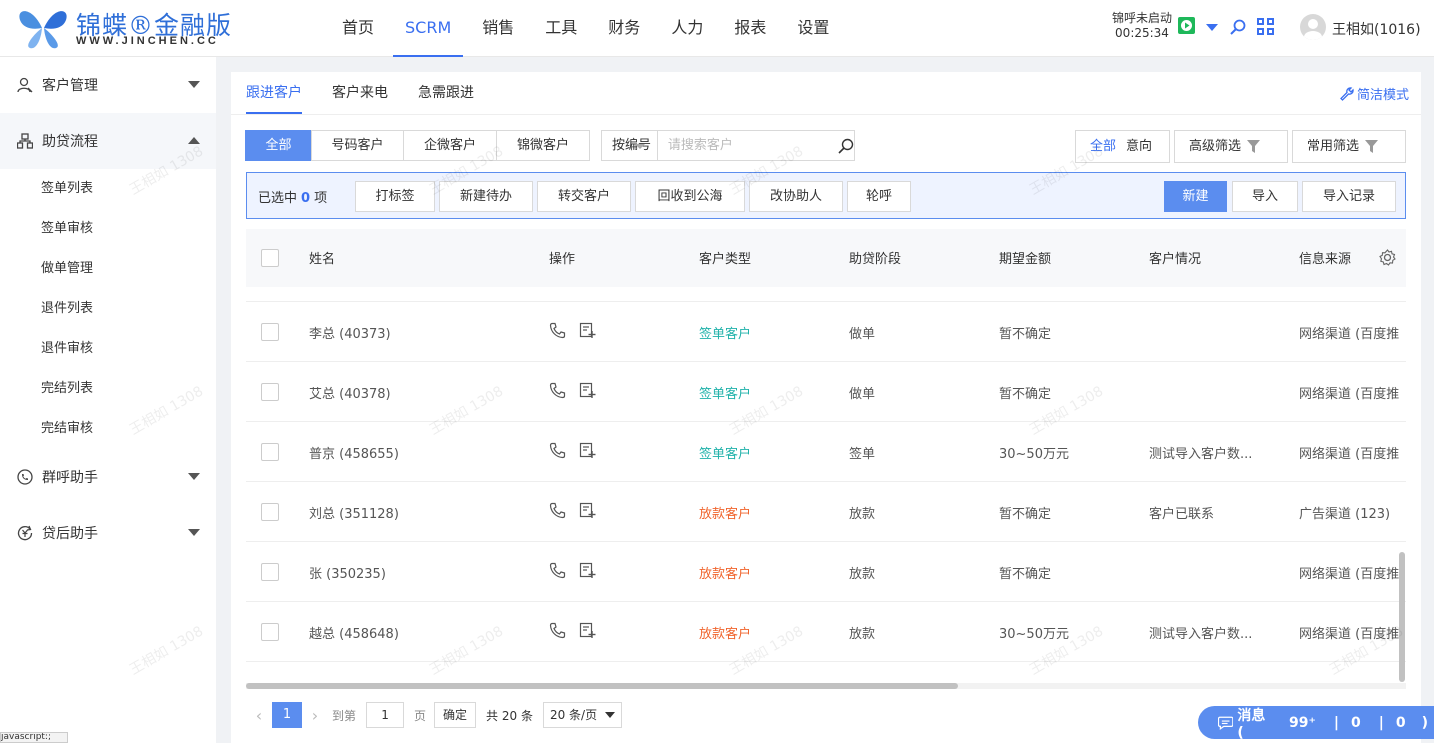 Image resolution: width=1434 pixels, height=743 pixels. What do you see at coordinates (1376, 29) in the screenshot?
I see `user-name: 王相如(1016)` at bounding box center [1376, 29].